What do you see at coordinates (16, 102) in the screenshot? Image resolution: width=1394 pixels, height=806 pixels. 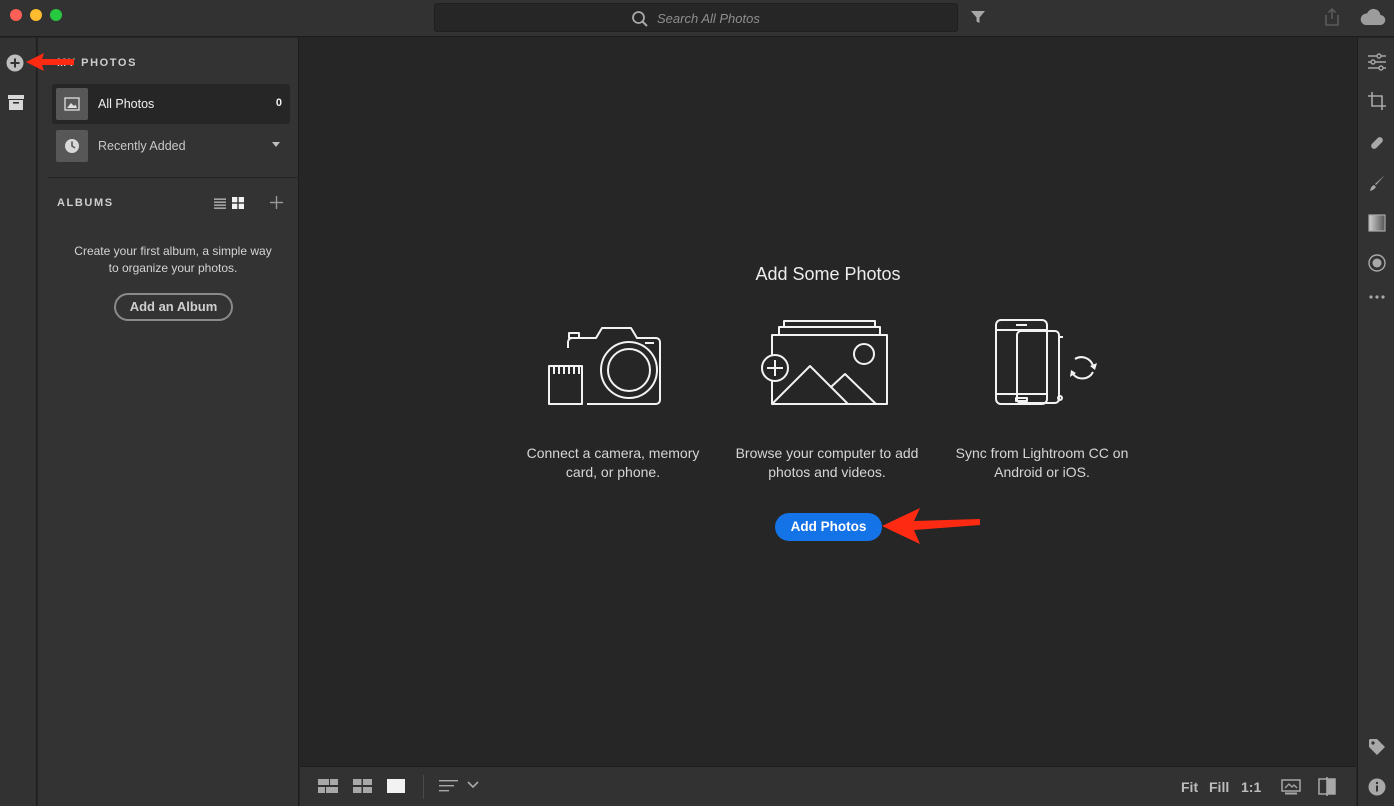 I see `my-photos-archive-icon` at bounding box center [16, 102].